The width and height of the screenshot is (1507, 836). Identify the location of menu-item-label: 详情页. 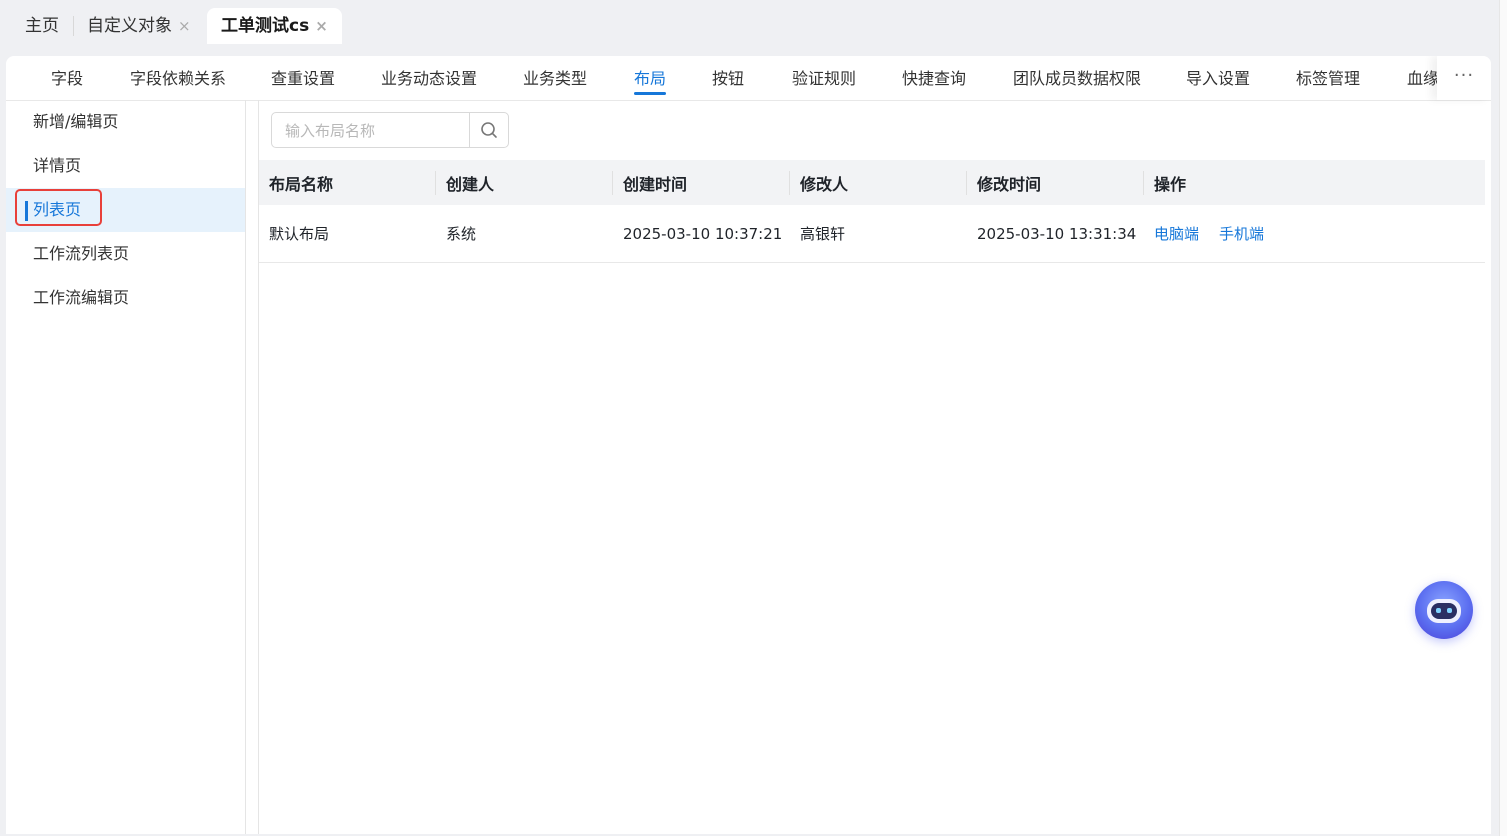
(57, 165).